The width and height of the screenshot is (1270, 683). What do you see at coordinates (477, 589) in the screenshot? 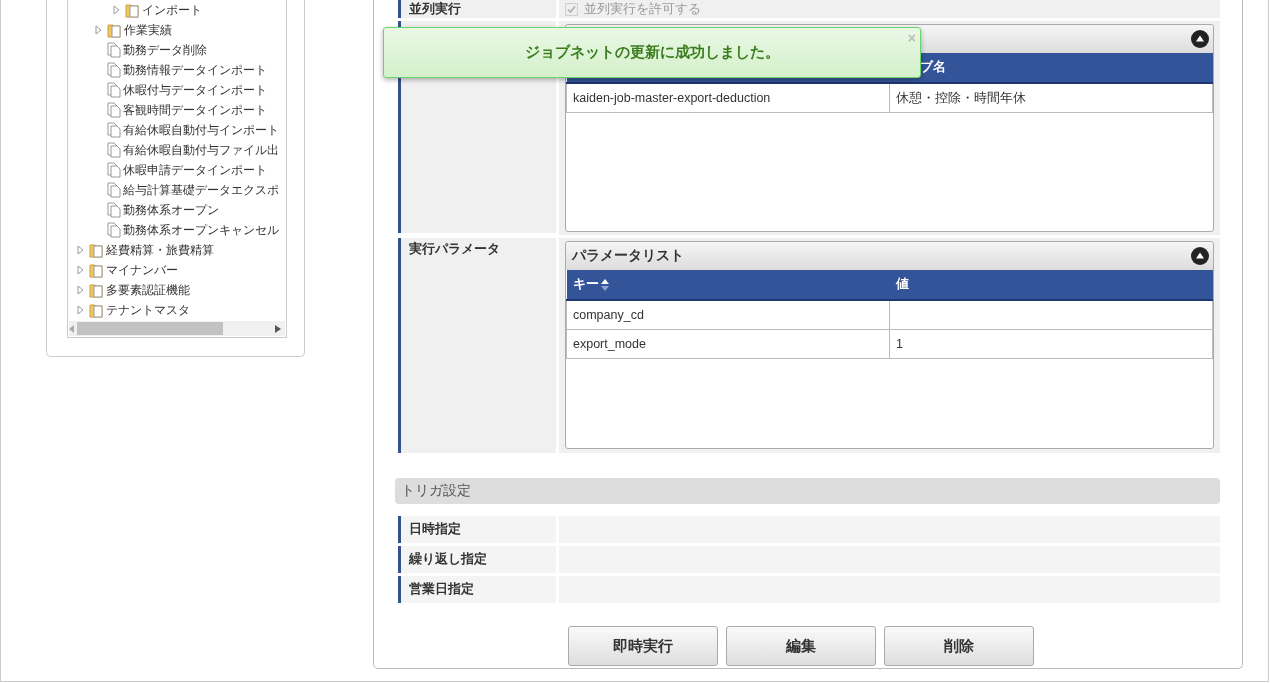
I see `field-label: 営業日指定` at bounding box center [477, 589].